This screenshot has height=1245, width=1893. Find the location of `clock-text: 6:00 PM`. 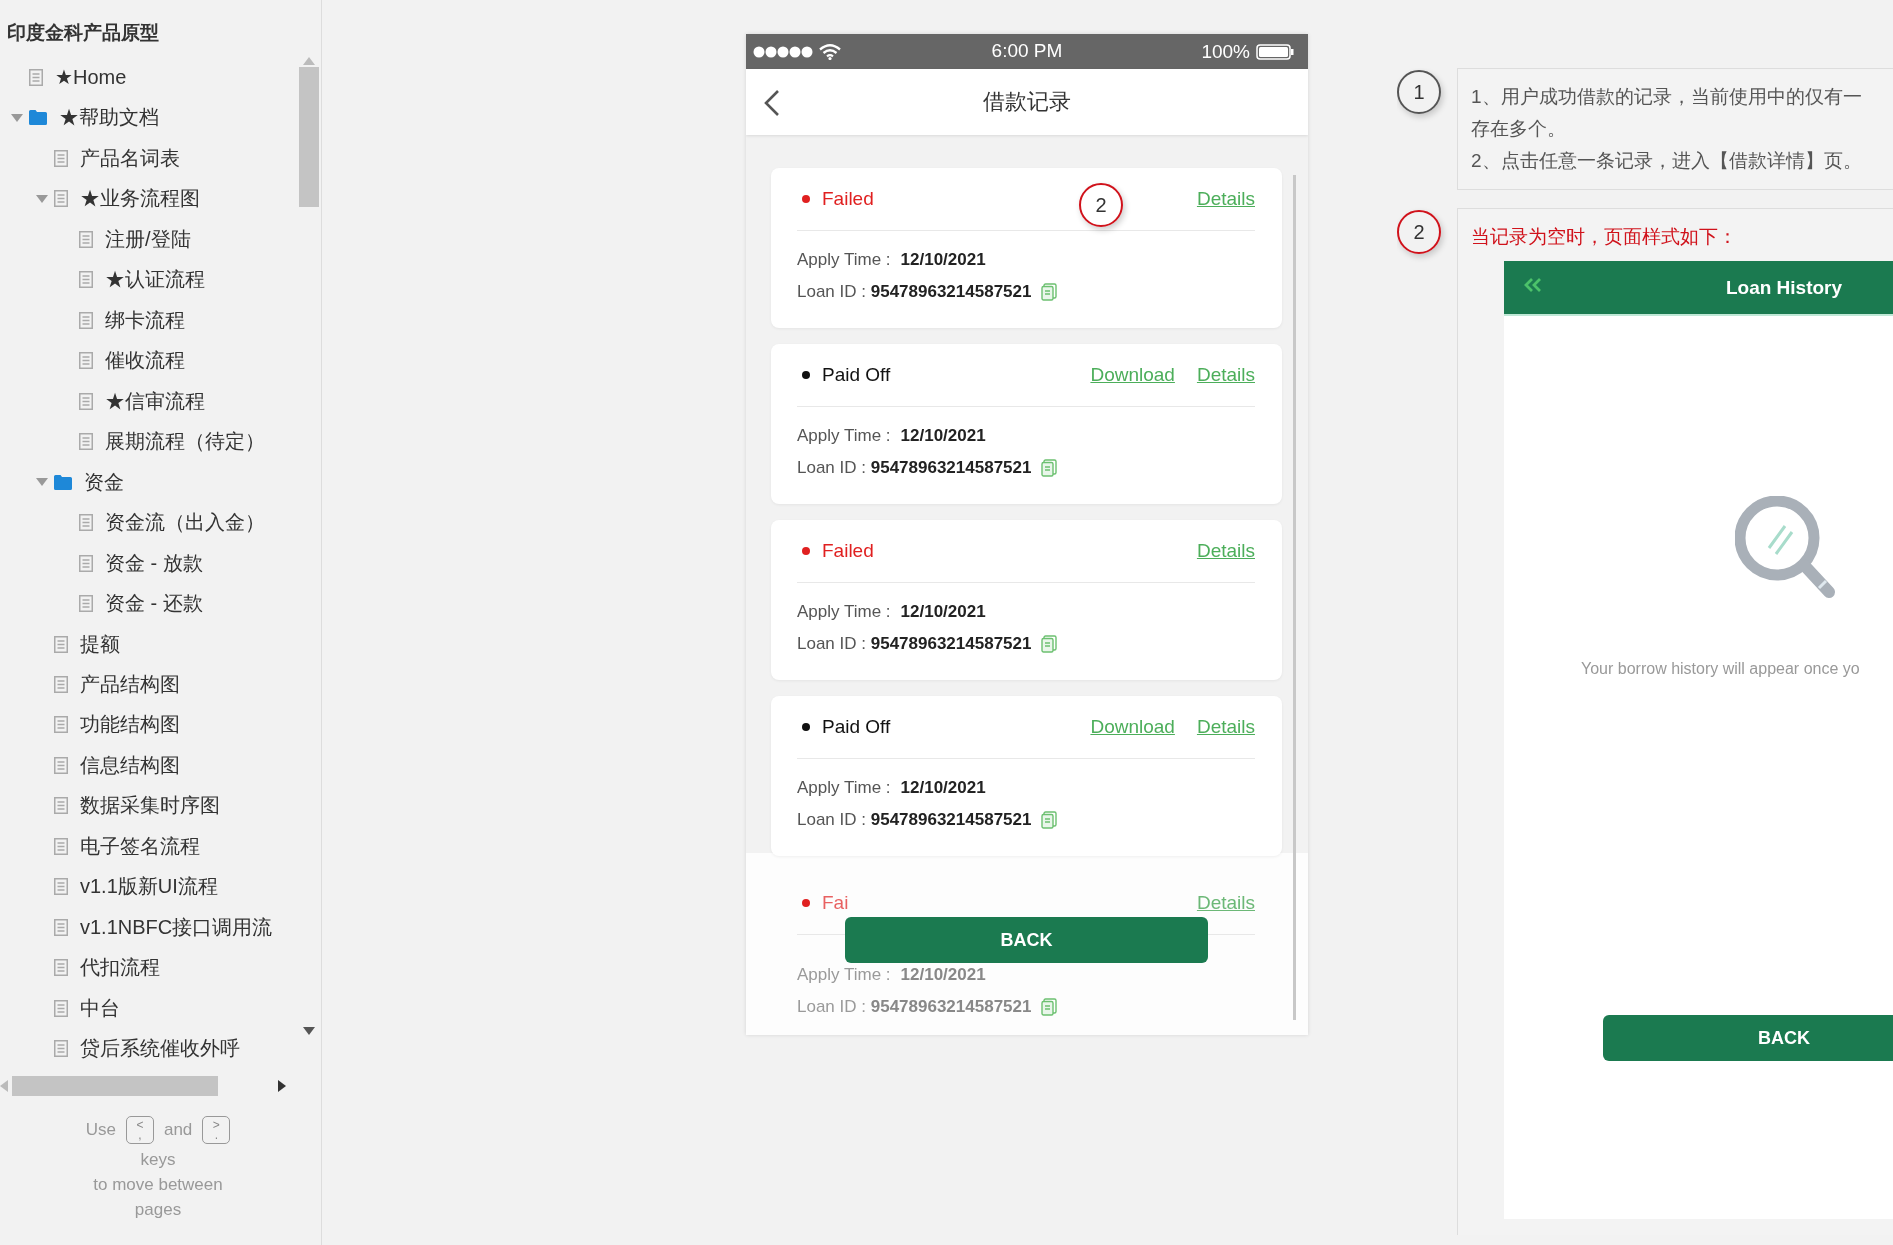

clock-text: 6:00 PM is located at coordinates (1027, 51).